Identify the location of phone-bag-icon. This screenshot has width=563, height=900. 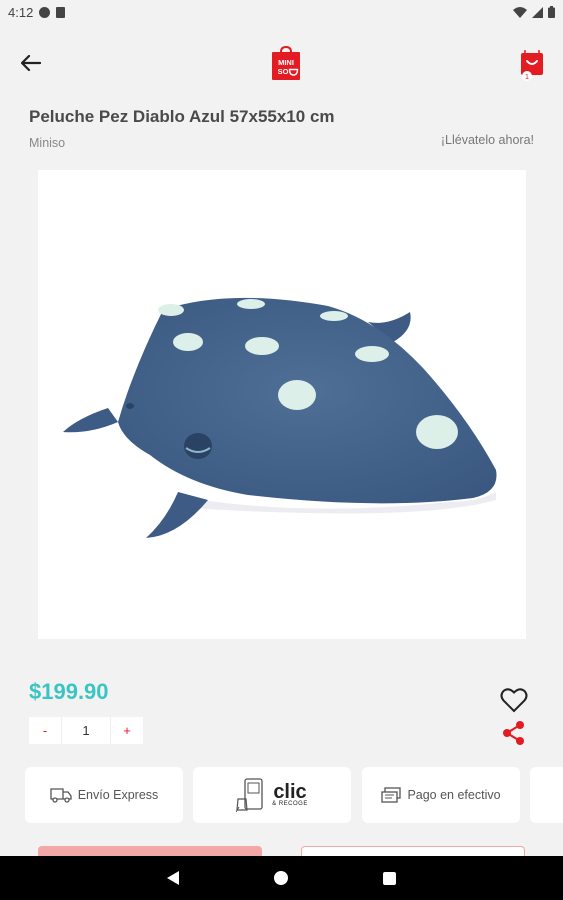
(249, 795).